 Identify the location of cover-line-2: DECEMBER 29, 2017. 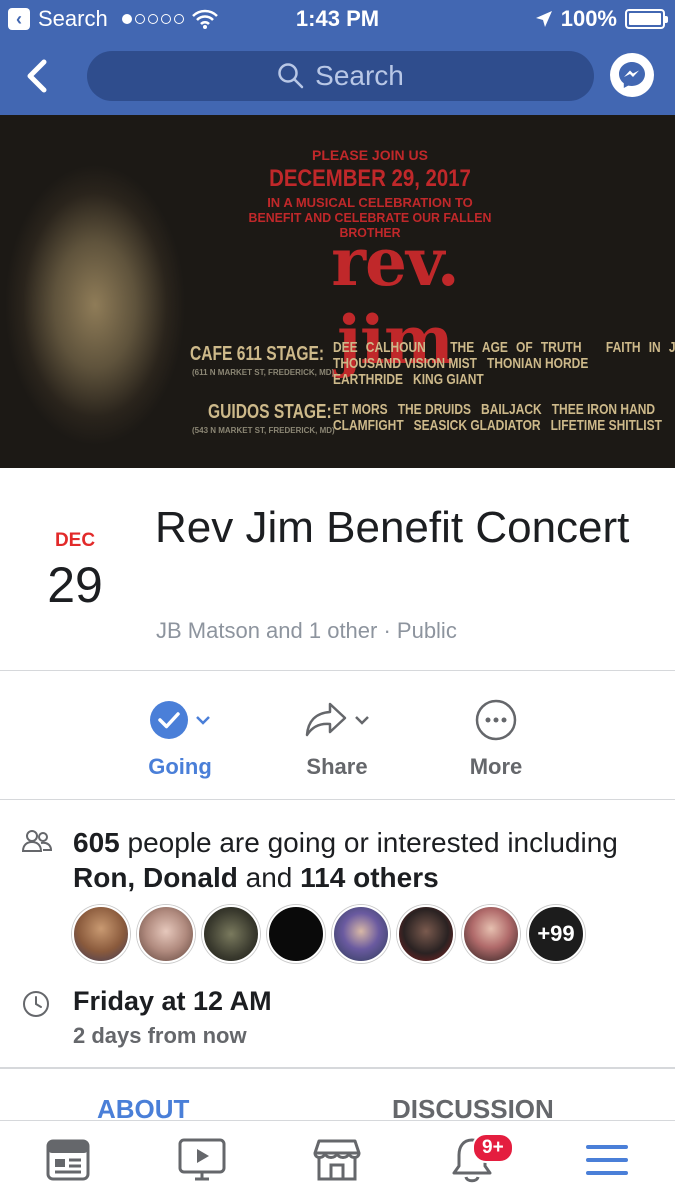
(370, 178).